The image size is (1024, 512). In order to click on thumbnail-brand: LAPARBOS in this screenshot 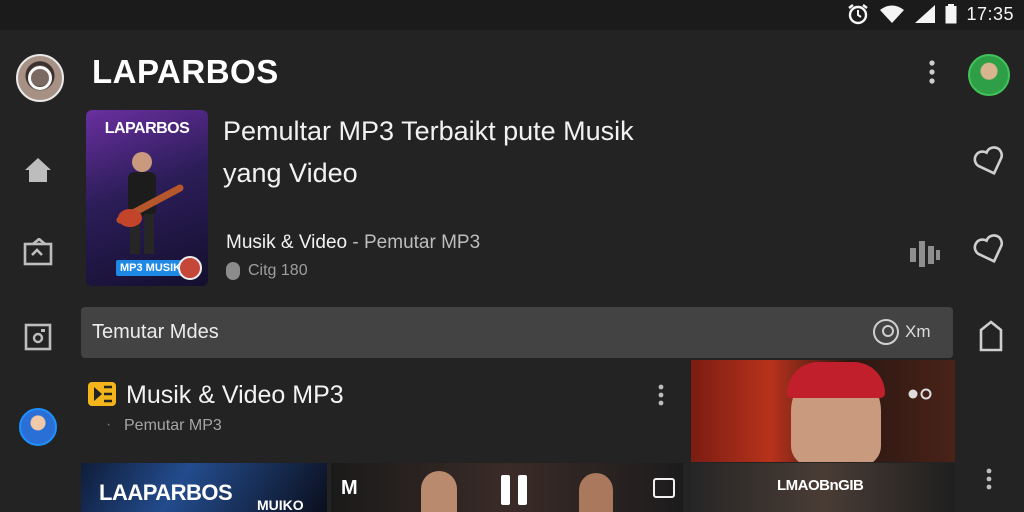, I will do `click(147, 128)`.